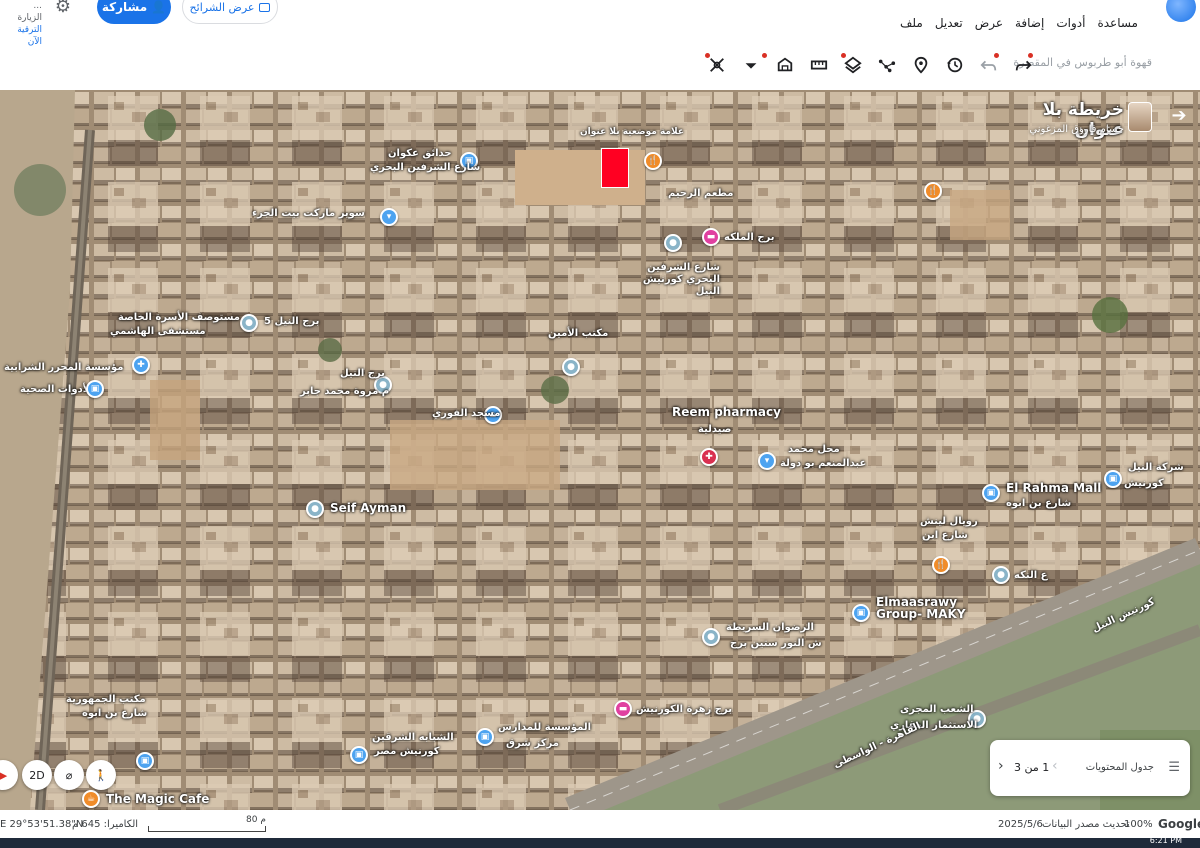 The height and width of the screenshot is (848, 1200). Describe the element at coordinates (106, 699) in the screenshot. I see `place-label: مكتب الجمهورية` at that location.